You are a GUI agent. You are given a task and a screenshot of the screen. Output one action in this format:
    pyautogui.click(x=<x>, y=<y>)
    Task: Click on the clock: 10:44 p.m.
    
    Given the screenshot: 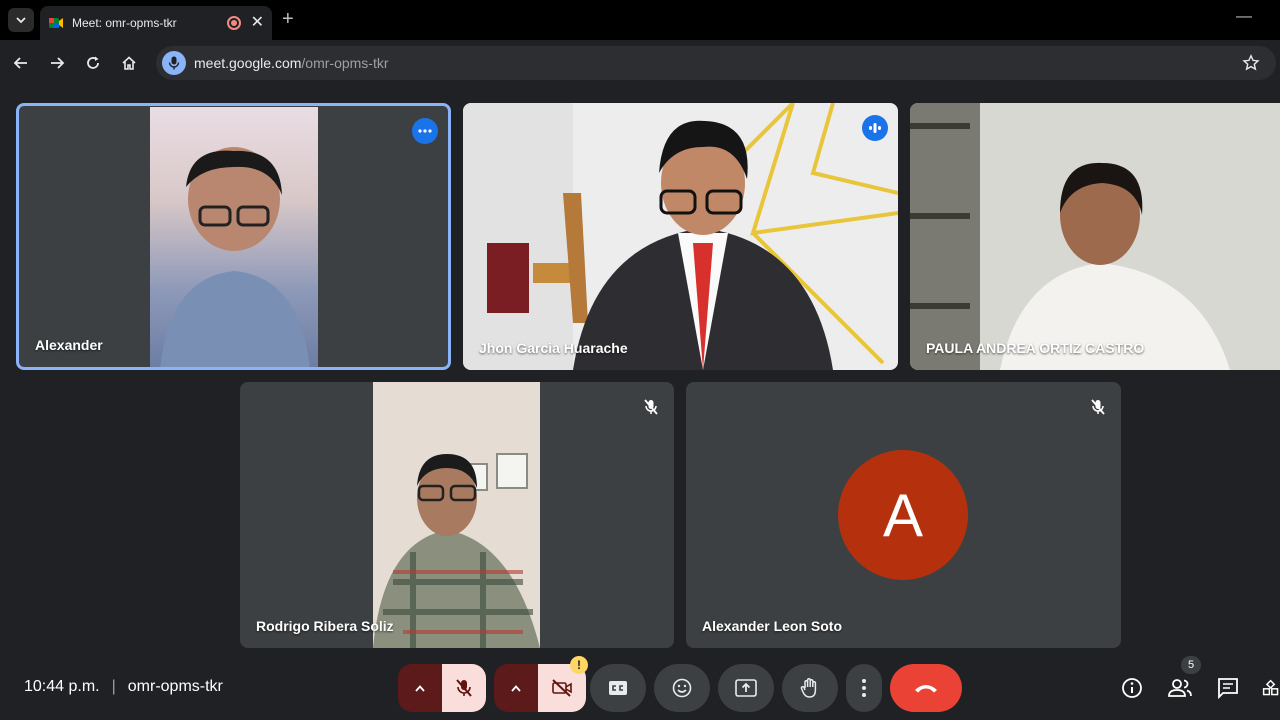 What is the action you would take?
    pyautogui.click(x=62, y=686)
    